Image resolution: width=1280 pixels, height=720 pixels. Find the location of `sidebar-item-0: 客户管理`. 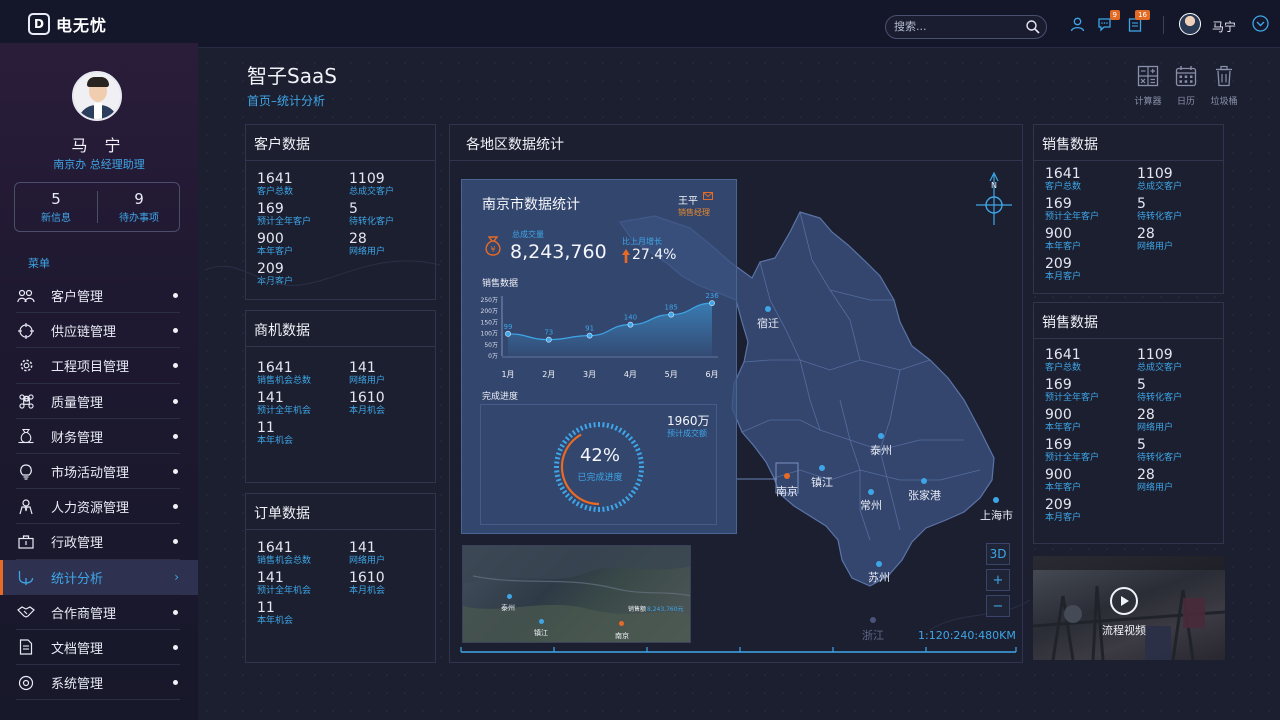

sidebar-item-0: 客户管理 is located at coordinates (99, 296).